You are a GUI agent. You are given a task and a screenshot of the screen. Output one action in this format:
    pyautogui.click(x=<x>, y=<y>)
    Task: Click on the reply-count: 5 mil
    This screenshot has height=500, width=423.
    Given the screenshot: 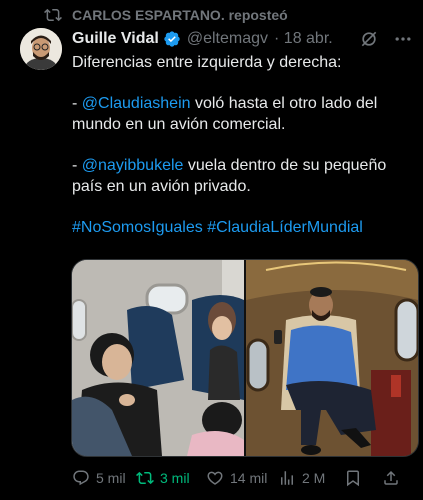 What is the action you would take?
    pyautogui.click(x=111, y=478)
    